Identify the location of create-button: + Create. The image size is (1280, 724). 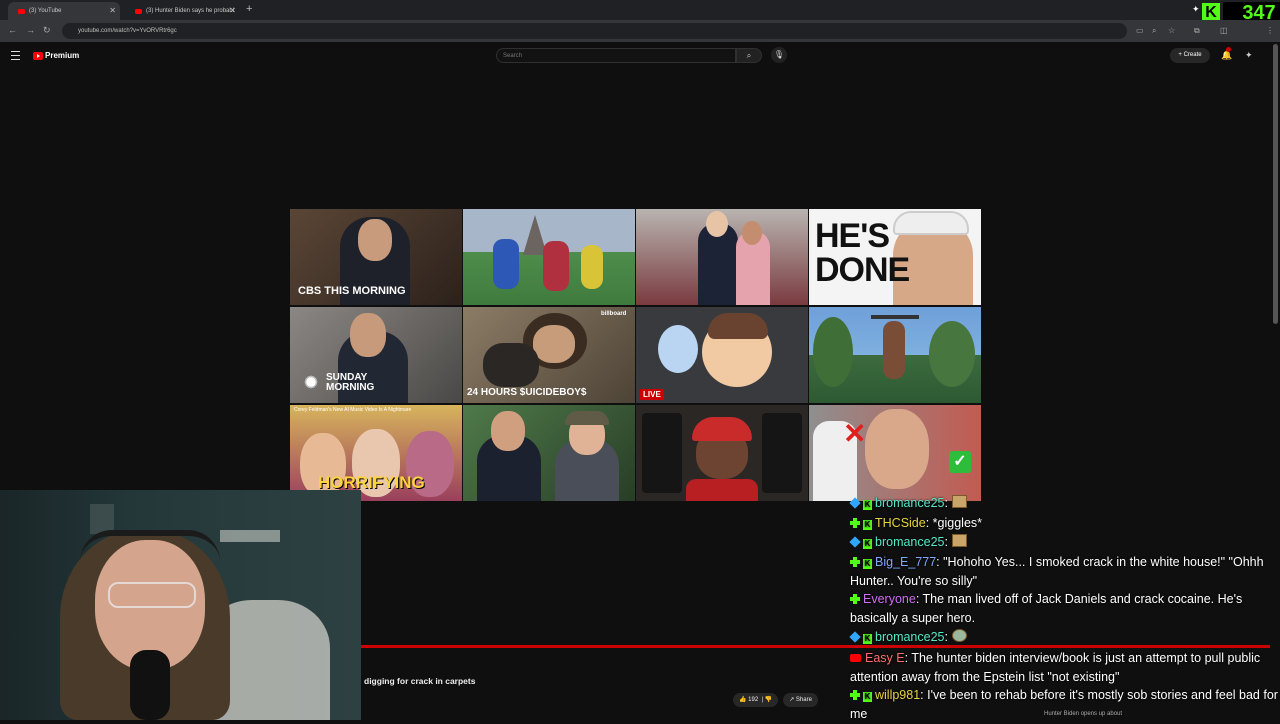
(1190, 55).